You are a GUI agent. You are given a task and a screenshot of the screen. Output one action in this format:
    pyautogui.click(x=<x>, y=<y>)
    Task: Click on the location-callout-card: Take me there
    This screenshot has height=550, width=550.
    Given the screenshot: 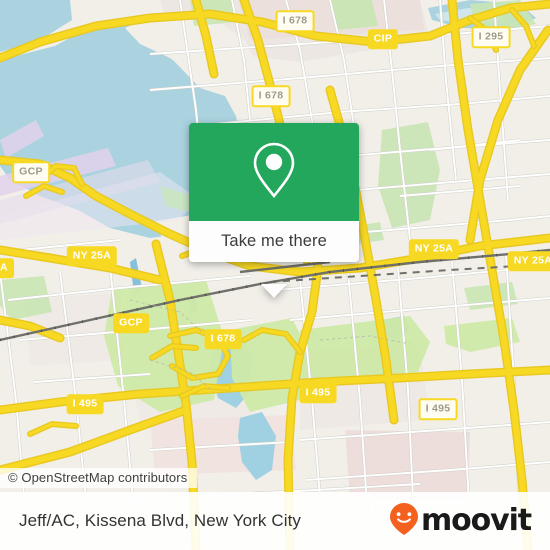 What is the action you would take?
    pyautogui.click(x=274, y=210)
    